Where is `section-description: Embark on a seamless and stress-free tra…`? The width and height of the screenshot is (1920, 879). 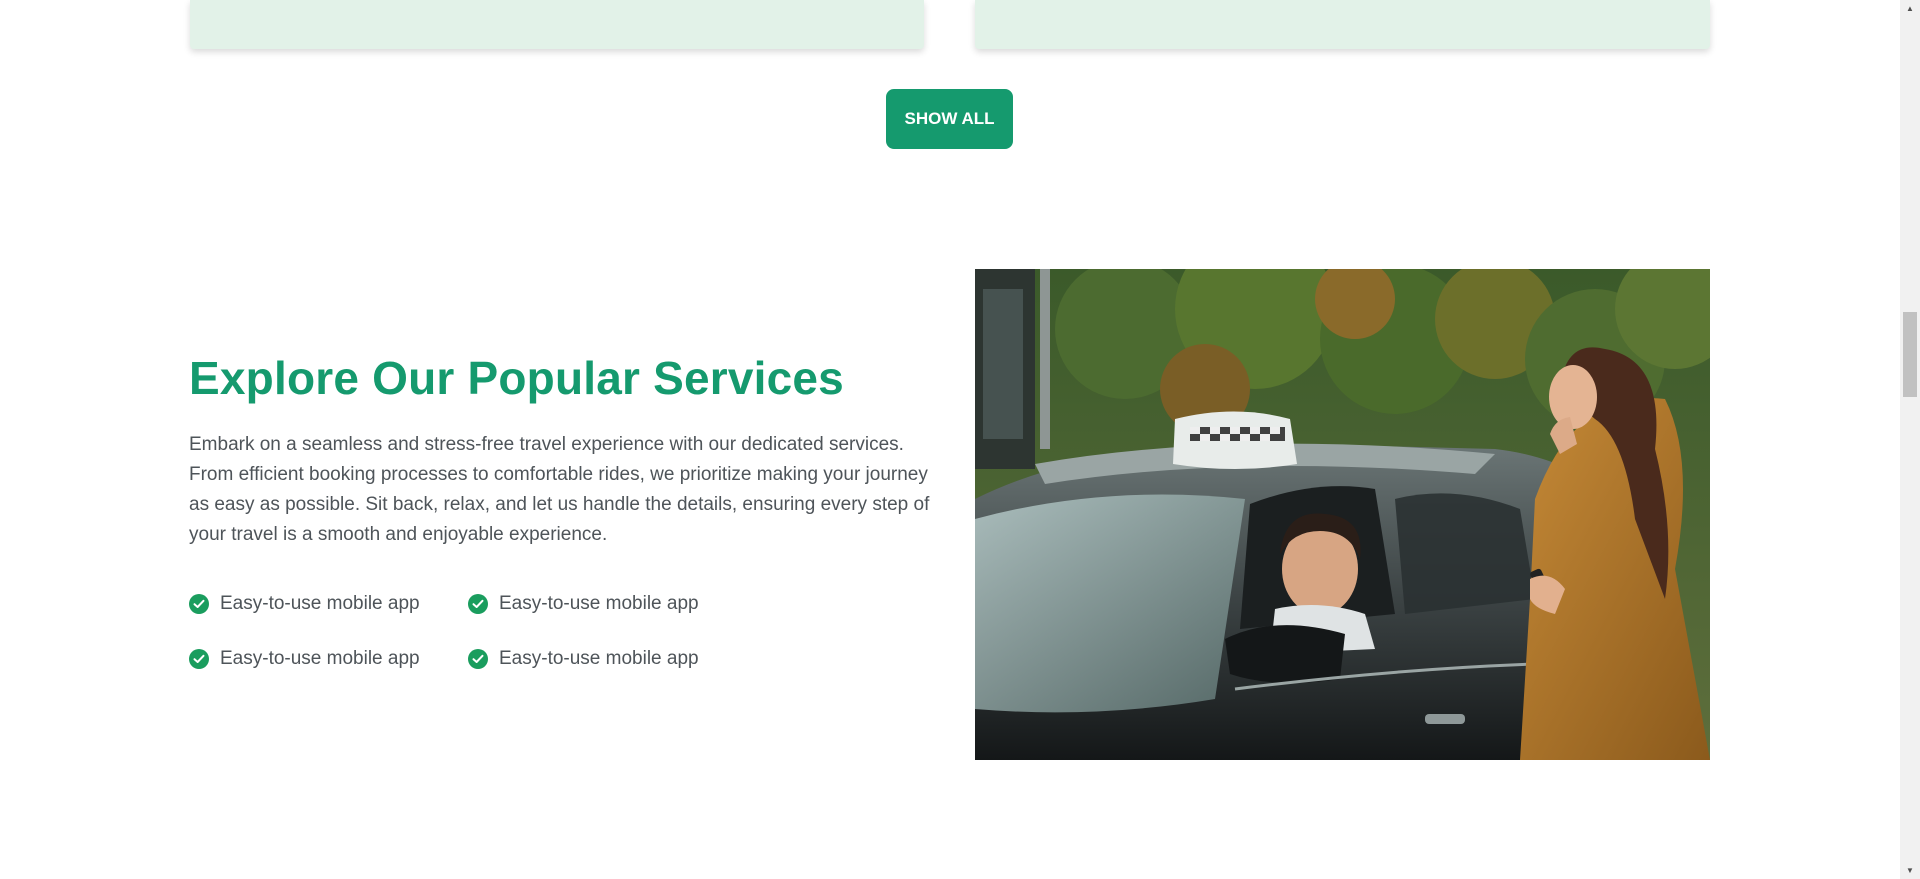 section-description: Embark on a seamless and stress-free tra… is located at coordinates (559, 489).